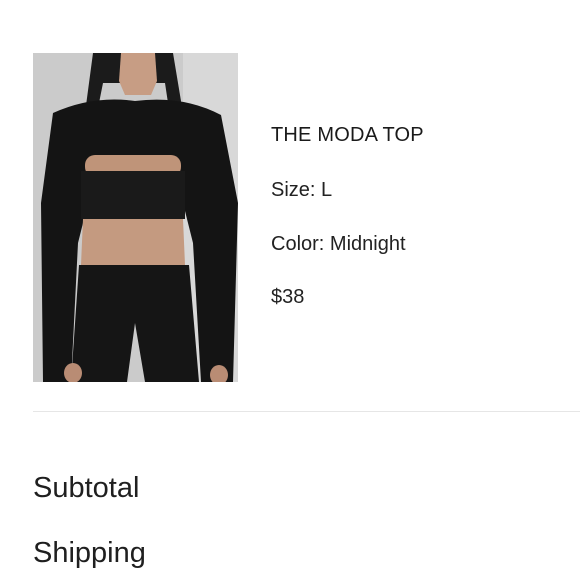 The image size is (580, 580). I want to click on product-info: THE MODA TOP, so click(347, 135).